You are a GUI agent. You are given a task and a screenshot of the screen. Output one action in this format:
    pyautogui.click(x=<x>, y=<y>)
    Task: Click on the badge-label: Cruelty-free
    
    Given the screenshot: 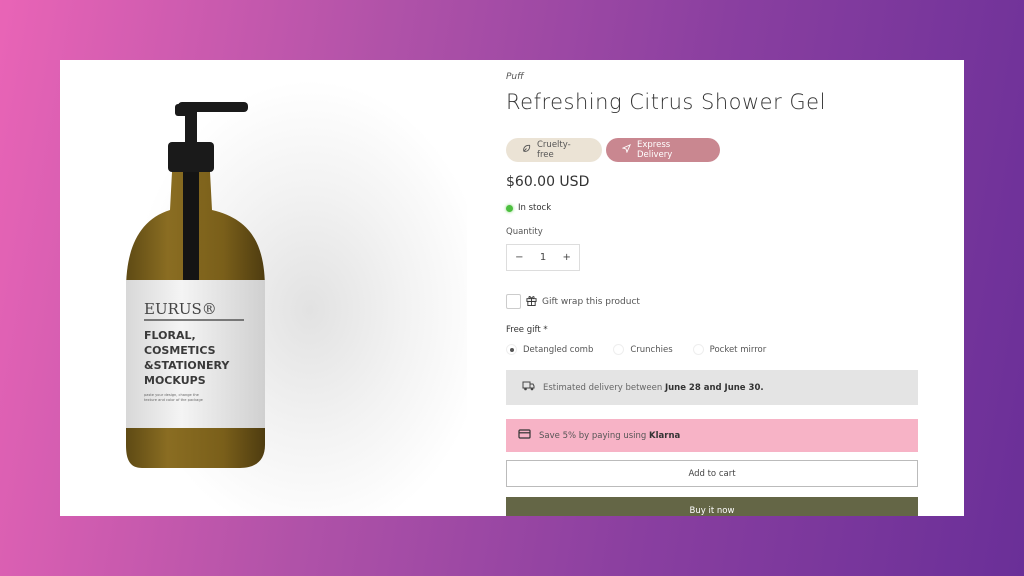 What is the action you would take?
    pyautogui.click(x=554, y=150)
    